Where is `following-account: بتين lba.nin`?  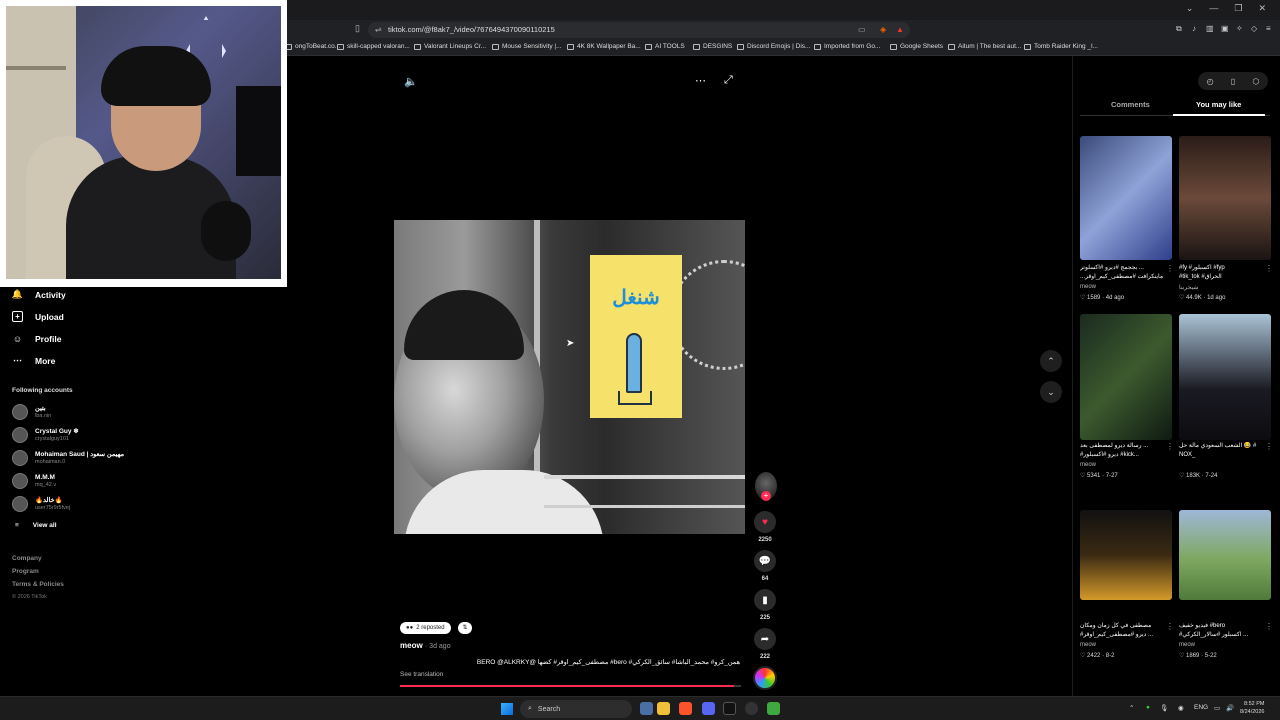 following-account: بتين lba.nin is located at coordinates (31, 412).